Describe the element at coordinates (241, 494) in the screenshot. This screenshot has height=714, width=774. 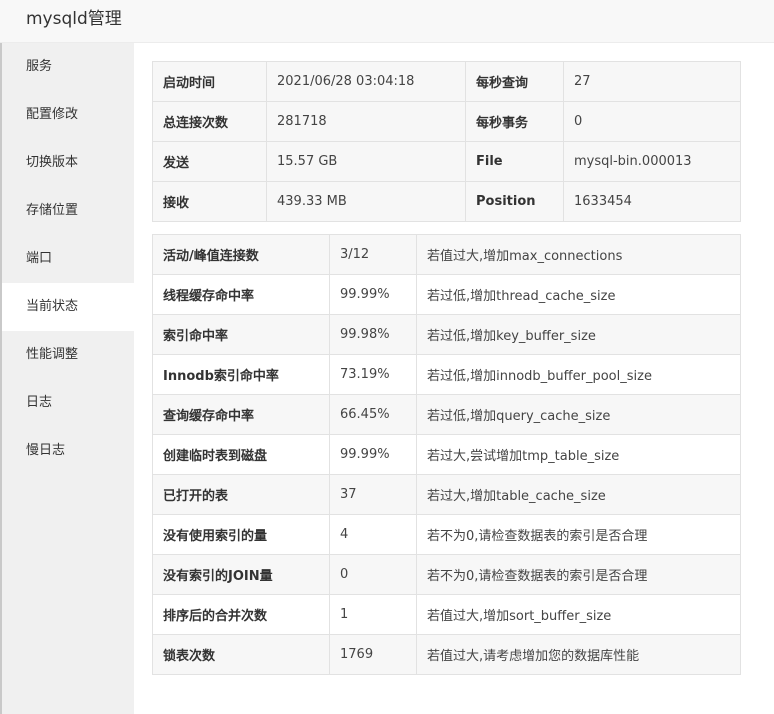
I see `stat-name: 已打开的表` at that location.